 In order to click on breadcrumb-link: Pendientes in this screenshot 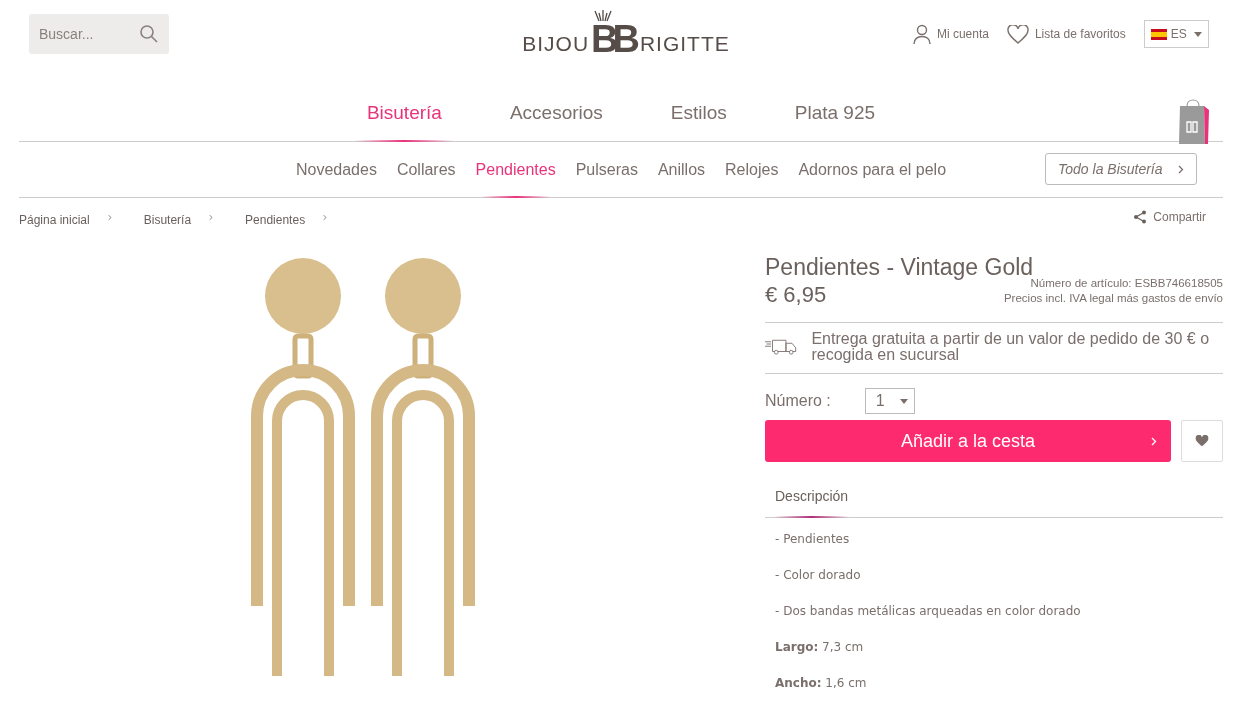, I will do `click(275, 220)`.